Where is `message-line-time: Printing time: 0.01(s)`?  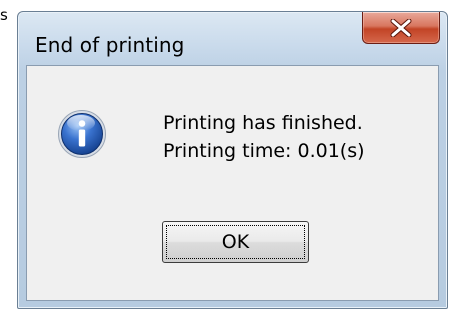
message-line-time: Printing time: 0.01(s) is located at coordinates (264, 151).